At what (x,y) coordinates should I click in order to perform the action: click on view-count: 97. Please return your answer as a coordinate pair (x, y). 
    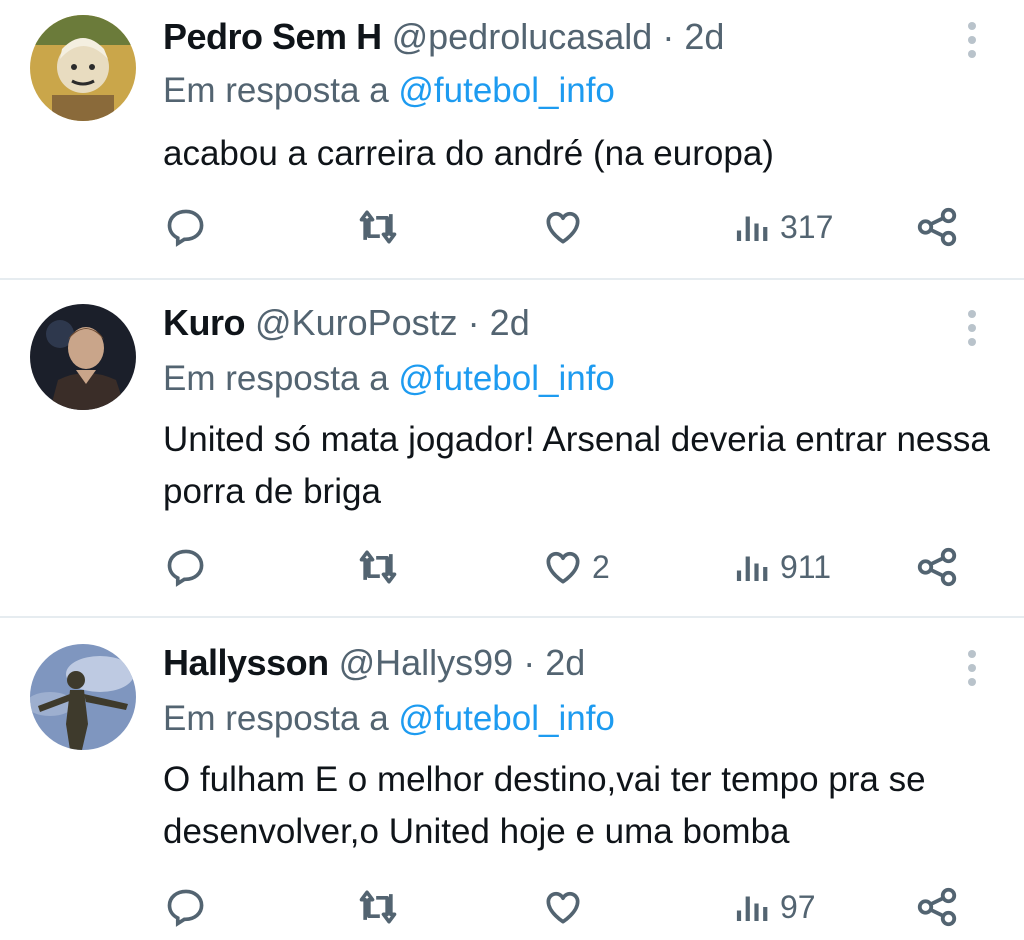
    Looking at the image, I should click on (798, 906).